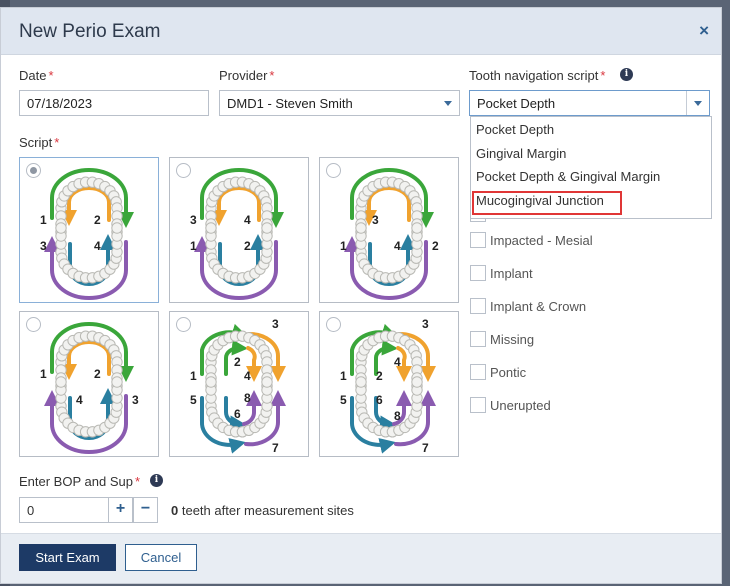 The image size is (730, 586). I want to click on start-exam-button: Start Exam, so click(67, 557).